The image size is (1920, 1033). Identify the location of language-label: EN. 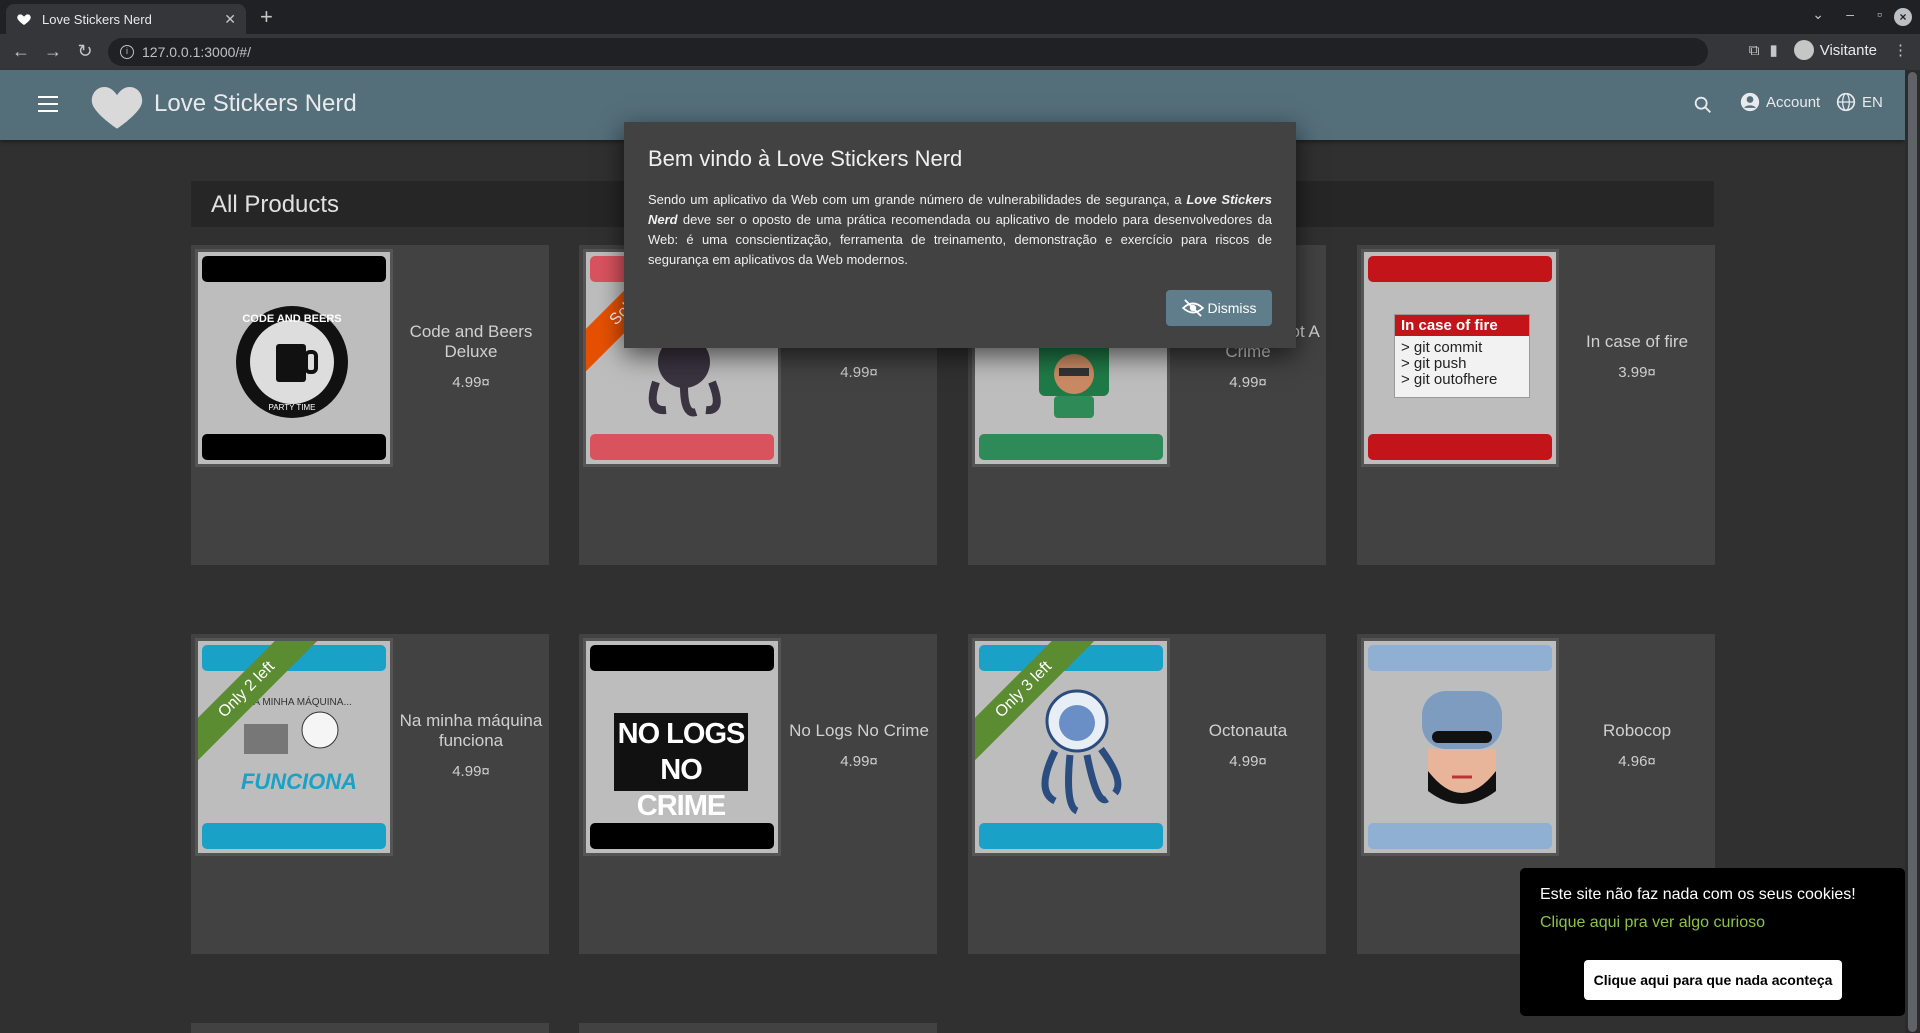
(1872, 102).